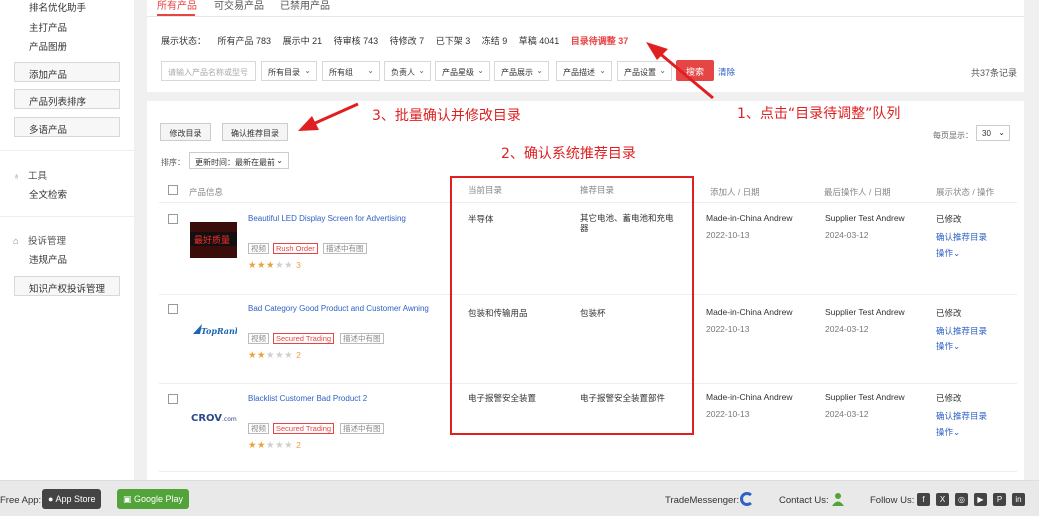  I want to click on trade-messenger-label: TradeMessenger:, so click(702, 500).